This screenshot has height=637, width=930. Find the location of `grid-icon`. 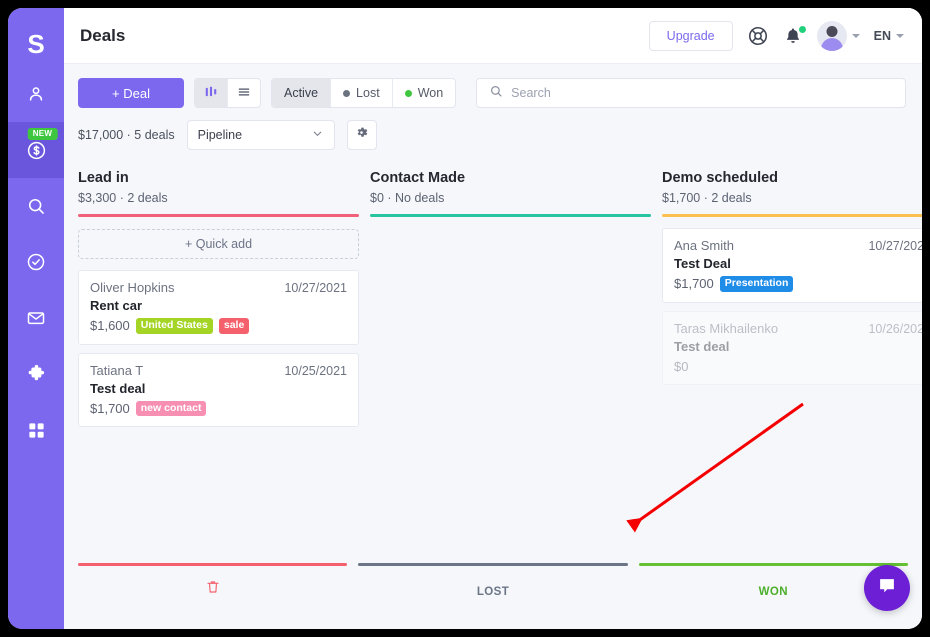

grid-icon is located at coordinates (36, 430).